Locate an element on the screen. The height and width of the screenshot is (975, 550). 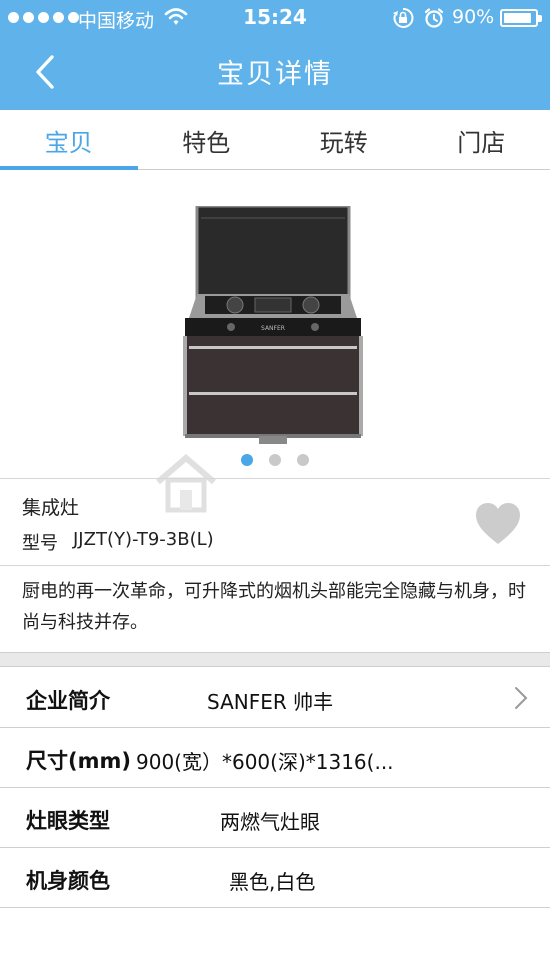
spec-label: 机身颜色 is located at coordinates (68, 881).